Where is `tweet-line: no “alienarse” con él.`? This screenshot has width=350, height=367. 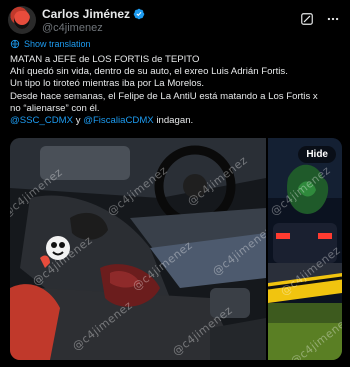
tweet-line: no “alienarse” con él. is located at coordinates (55, 108).